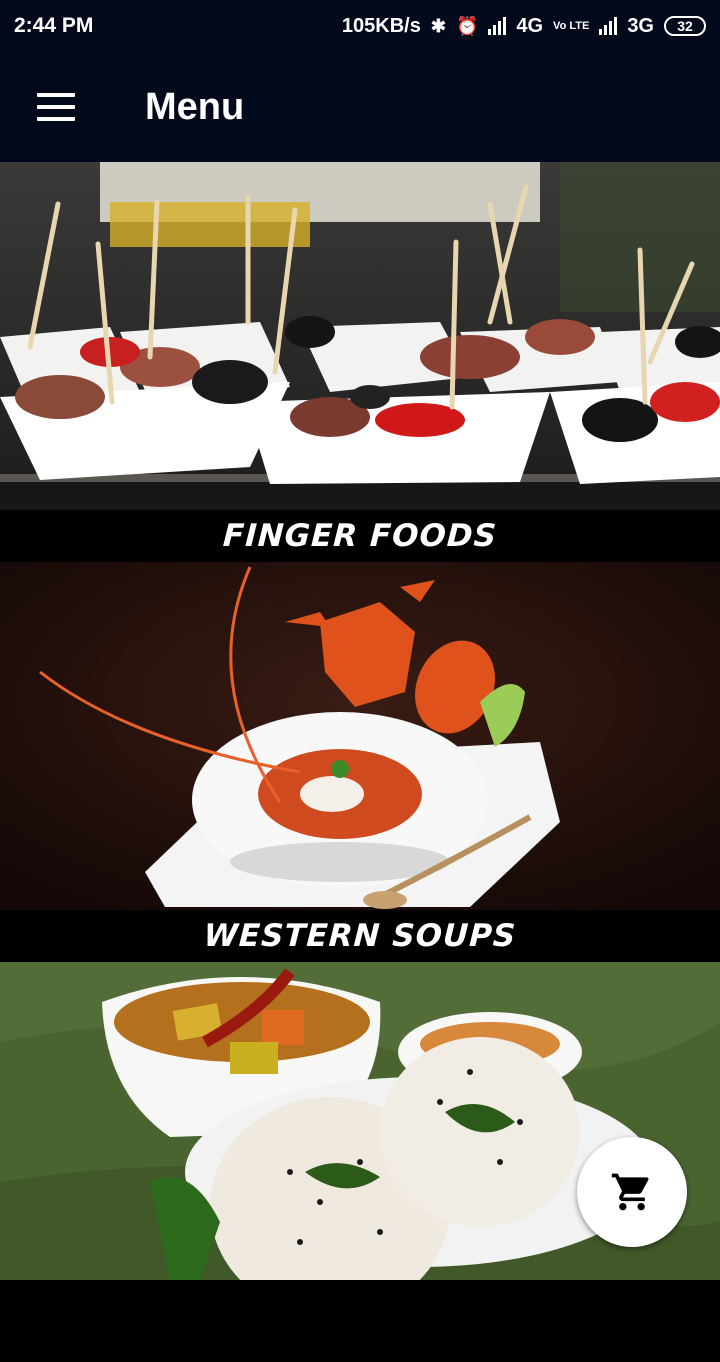 The image size is (720, 1362). I want to click on status-icons: 105KB/s ✱ ⏰ 4G Vo LTE 3G 32, so click(524, 26).